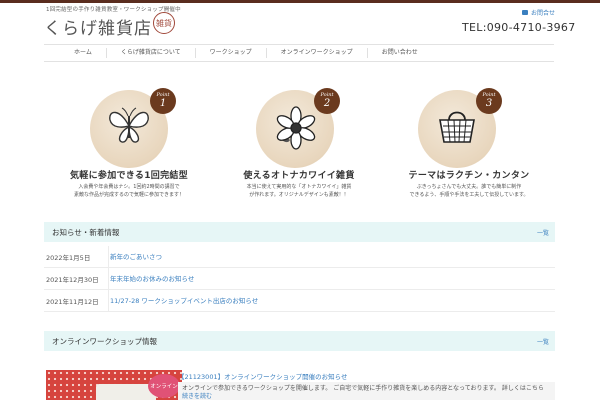  What do you see at coordinates (197, 396) in the screenshot?
I see `read-more-link: 続きを読む` at bounding box center [197, 396].